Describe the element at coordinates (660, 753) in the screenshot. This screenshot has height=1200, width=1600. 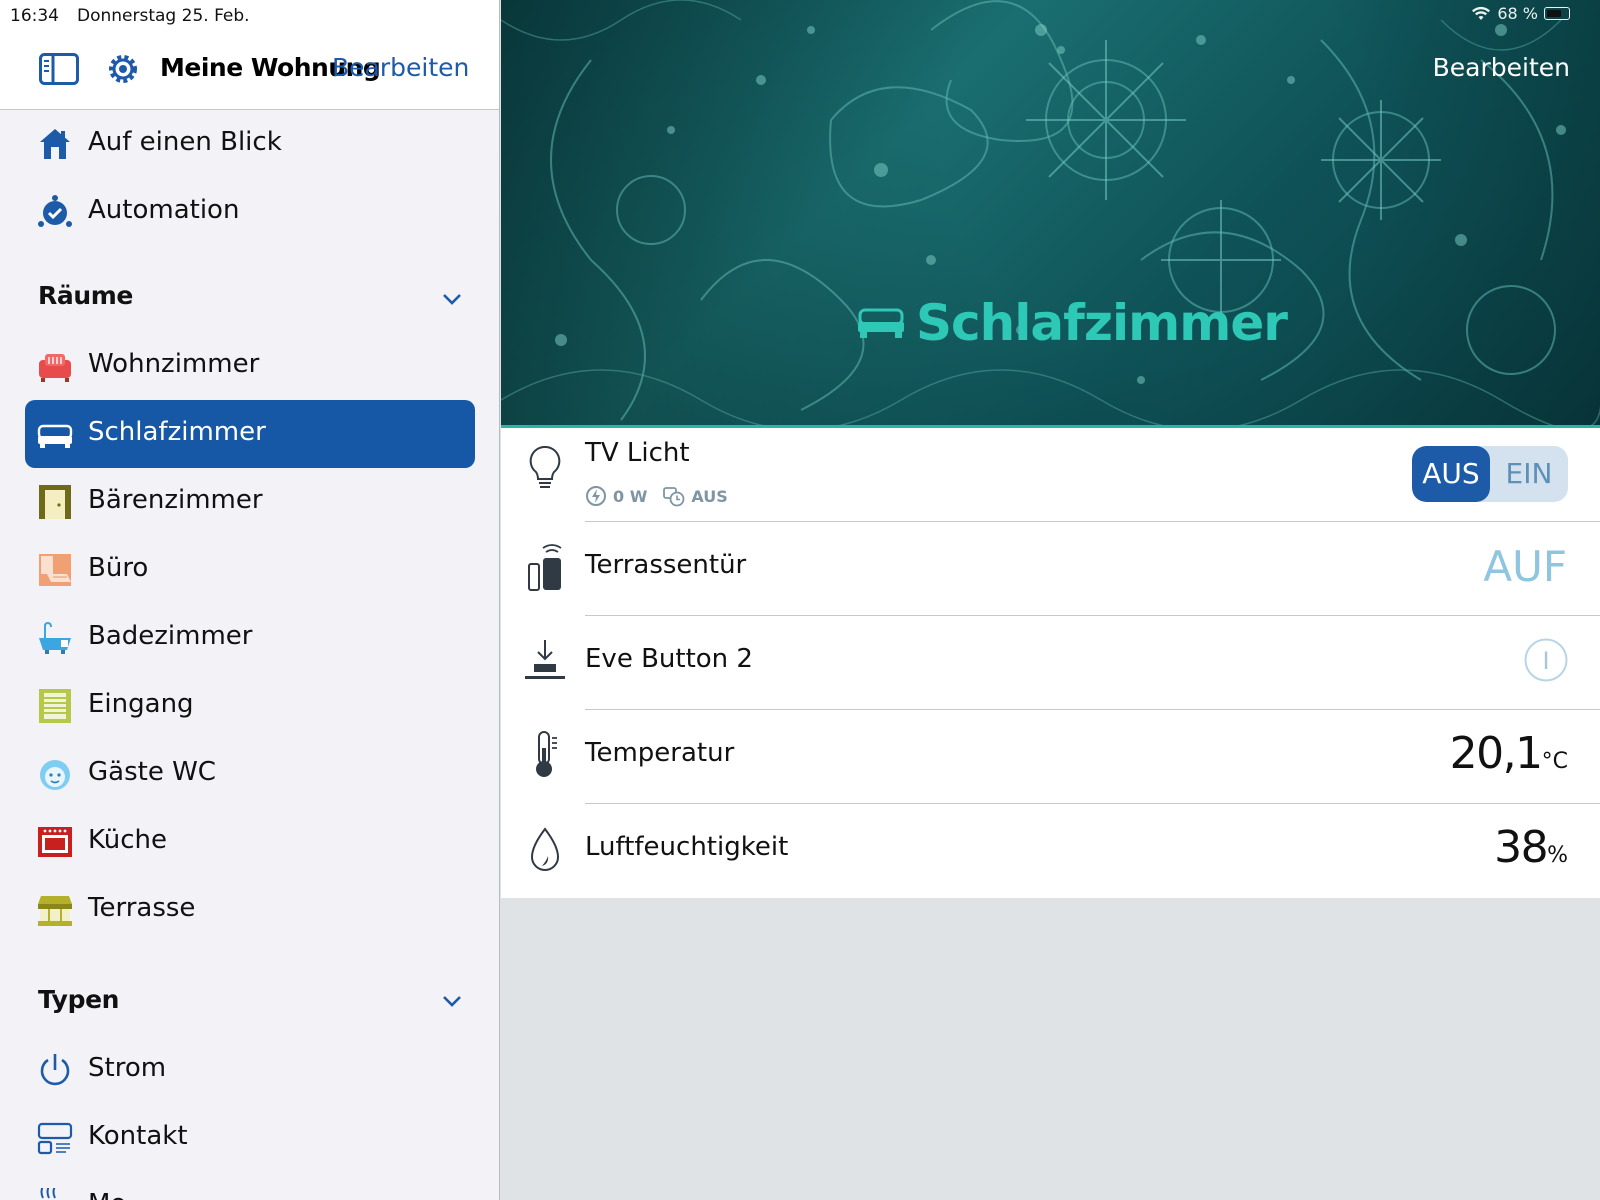
I see `device-name: Temperatur` at that location.